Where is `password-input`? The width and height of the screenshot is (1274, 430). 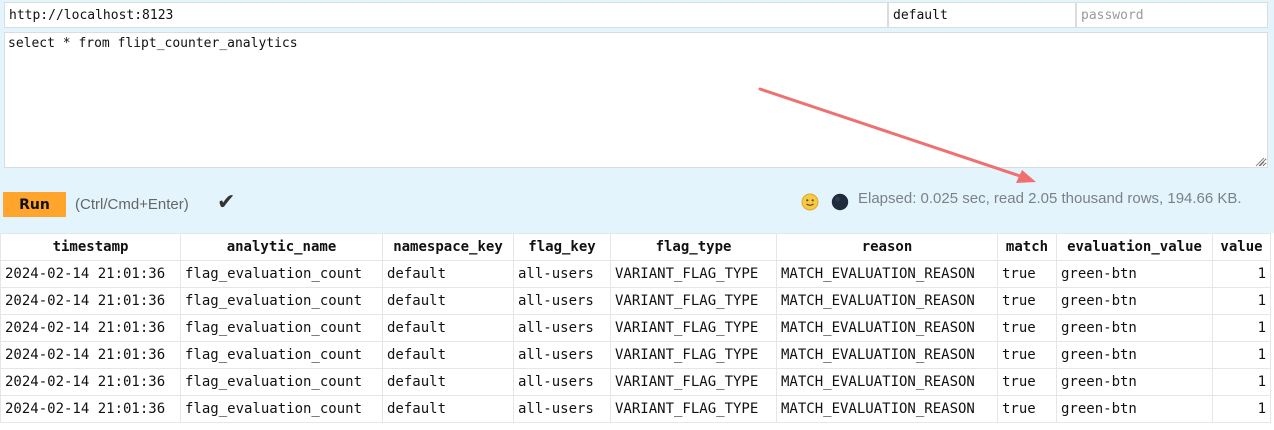
password-input is located at coordinates (1172, 15).